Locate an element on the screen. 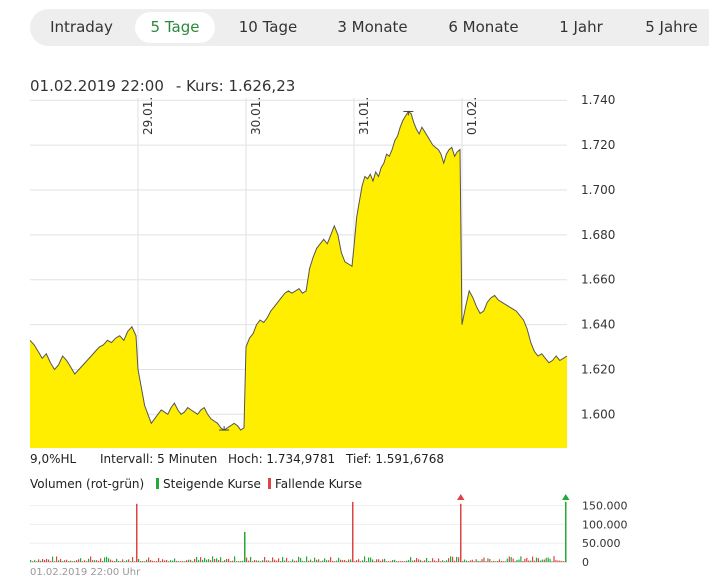  stat-intervall: Intervall: 5 Minuten is located at coordinates (159, 459).